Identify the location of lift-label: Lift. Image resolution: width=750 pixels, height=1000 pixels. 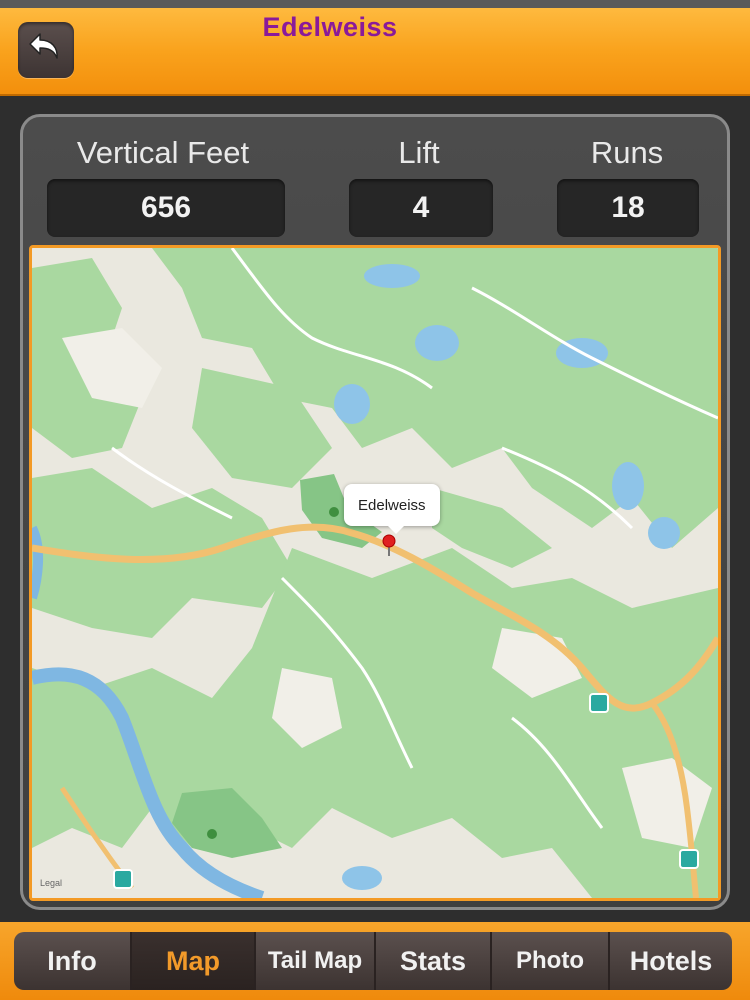
(419, 152).